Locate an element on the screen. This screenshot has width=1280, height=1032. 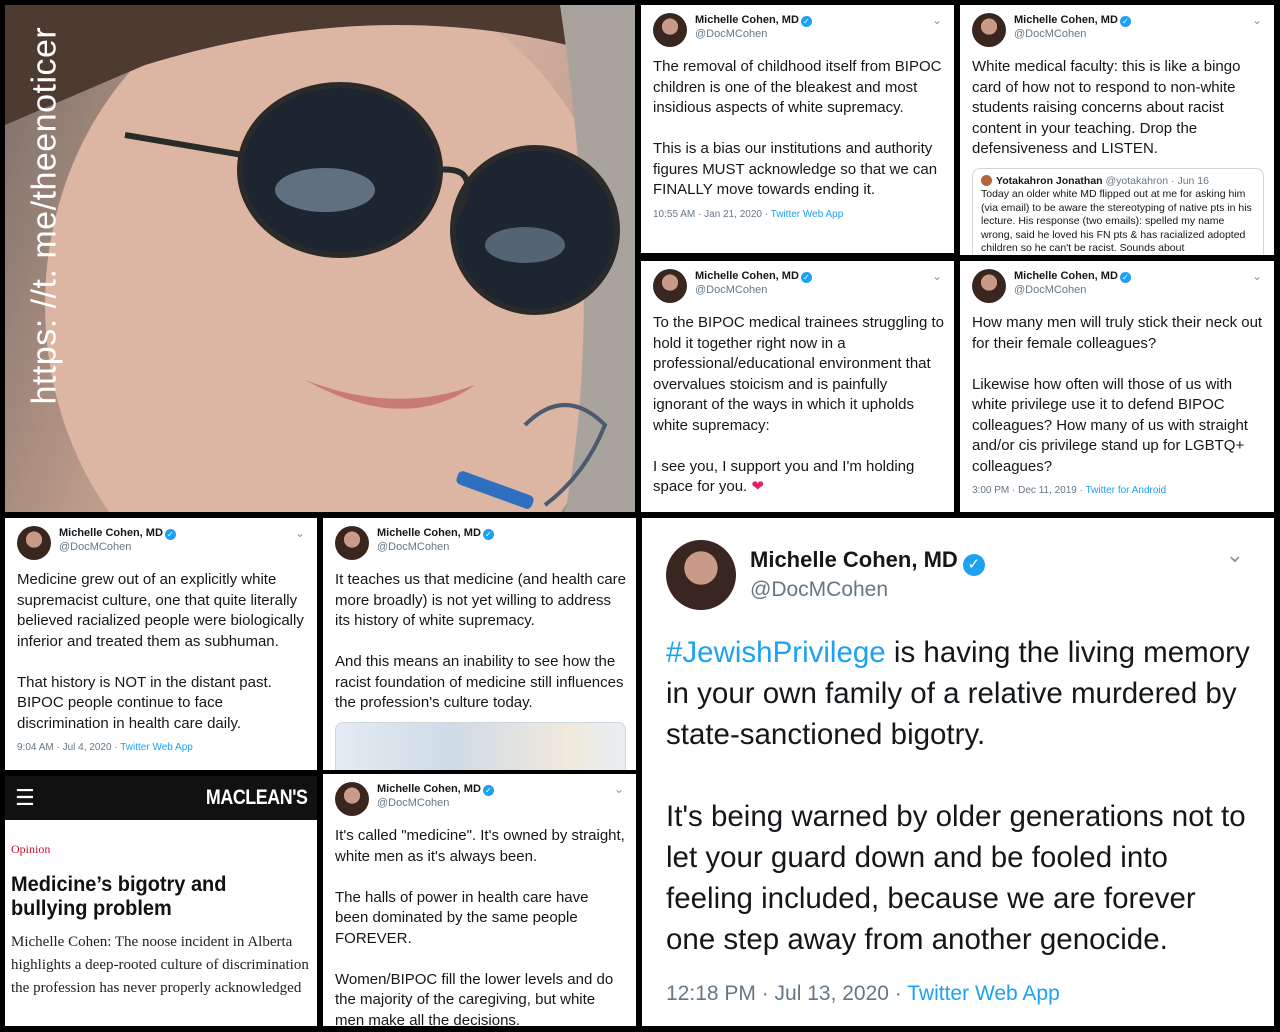
macleans-logo: MACLEAN'S is located at coordinates (256, 798).